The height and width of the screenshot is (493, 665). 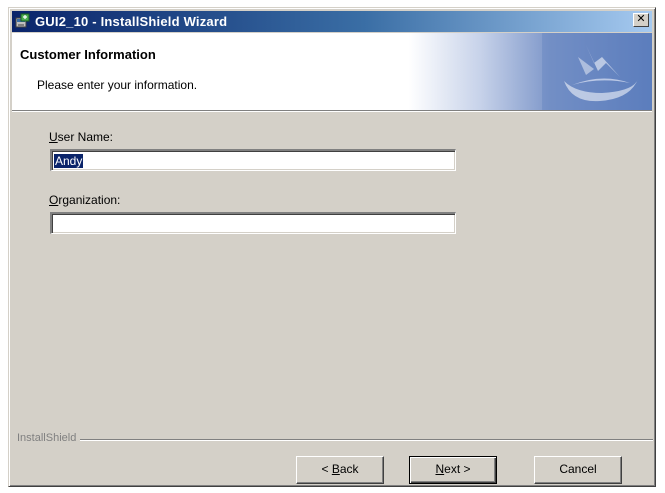 I want to click on back-button: < Back, so click(x=340, y=470).